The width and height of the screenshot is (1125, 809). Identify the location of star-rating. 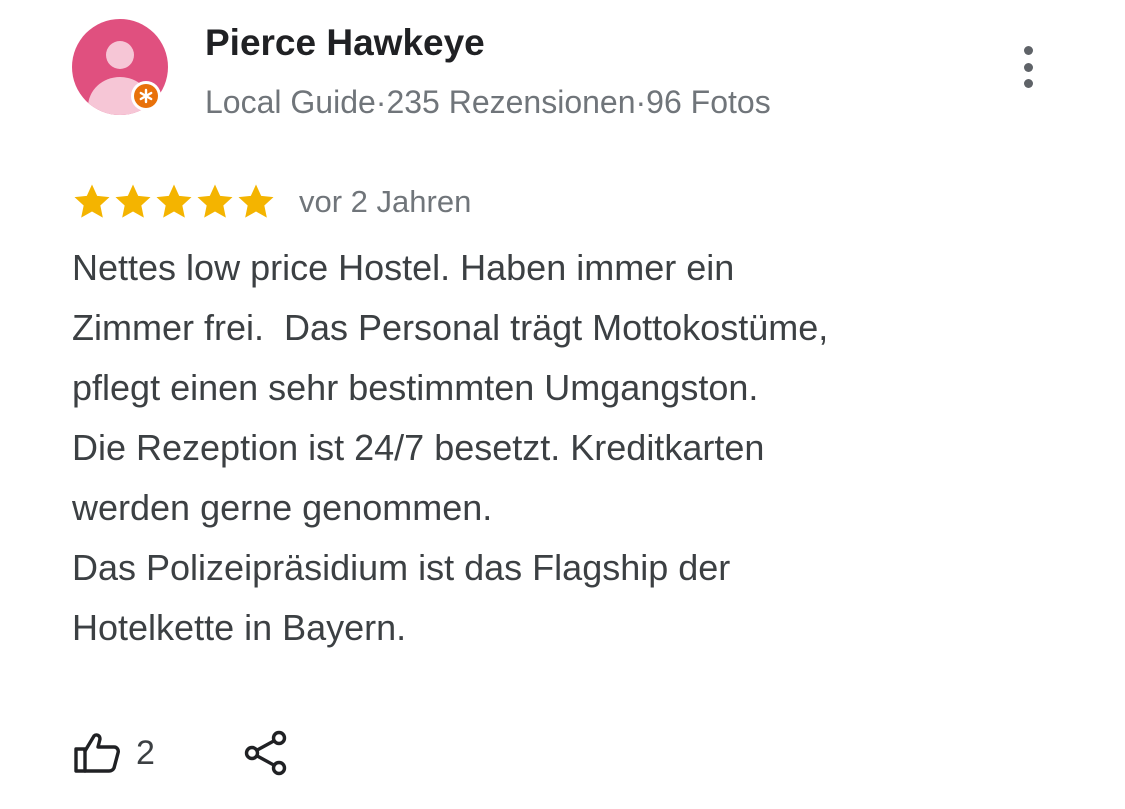
(174, 202).